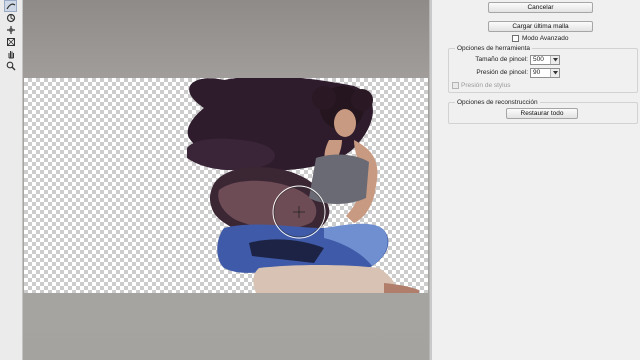  I want to click on reconstruct-tool, so click(10, 18).